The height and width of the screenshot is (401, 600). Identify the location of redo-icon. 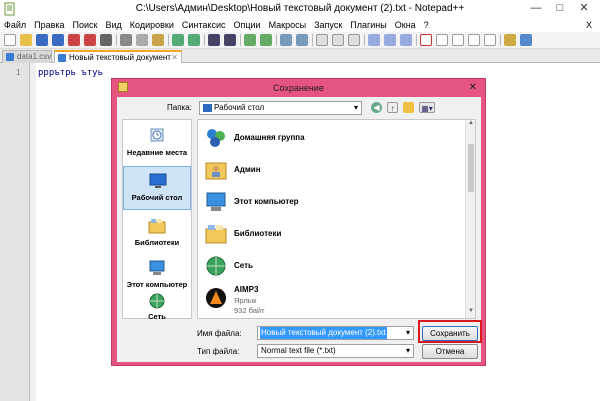
(194, 40).